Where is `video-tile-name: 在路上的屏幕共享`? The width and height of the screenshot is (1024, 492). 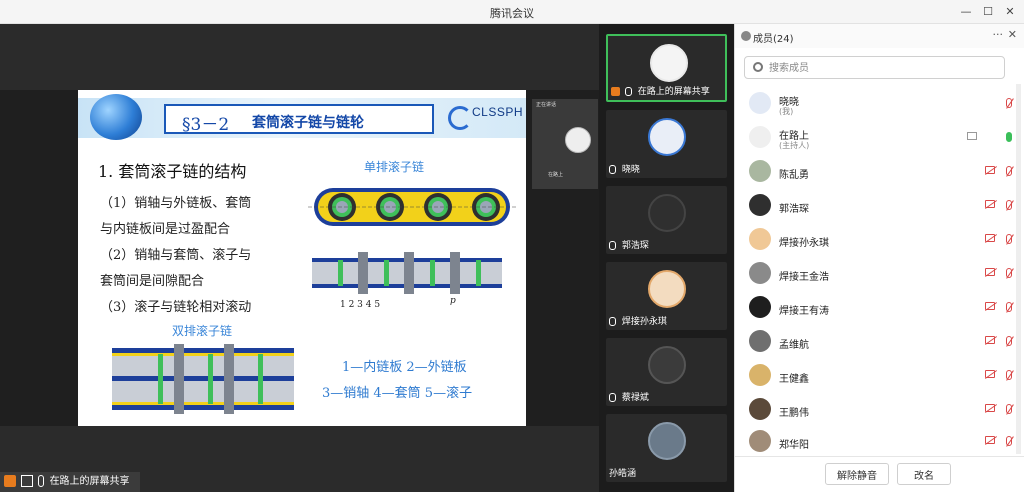 video-tile-name: 在路上的屏幕共享 is located at coordinates (673, 92).